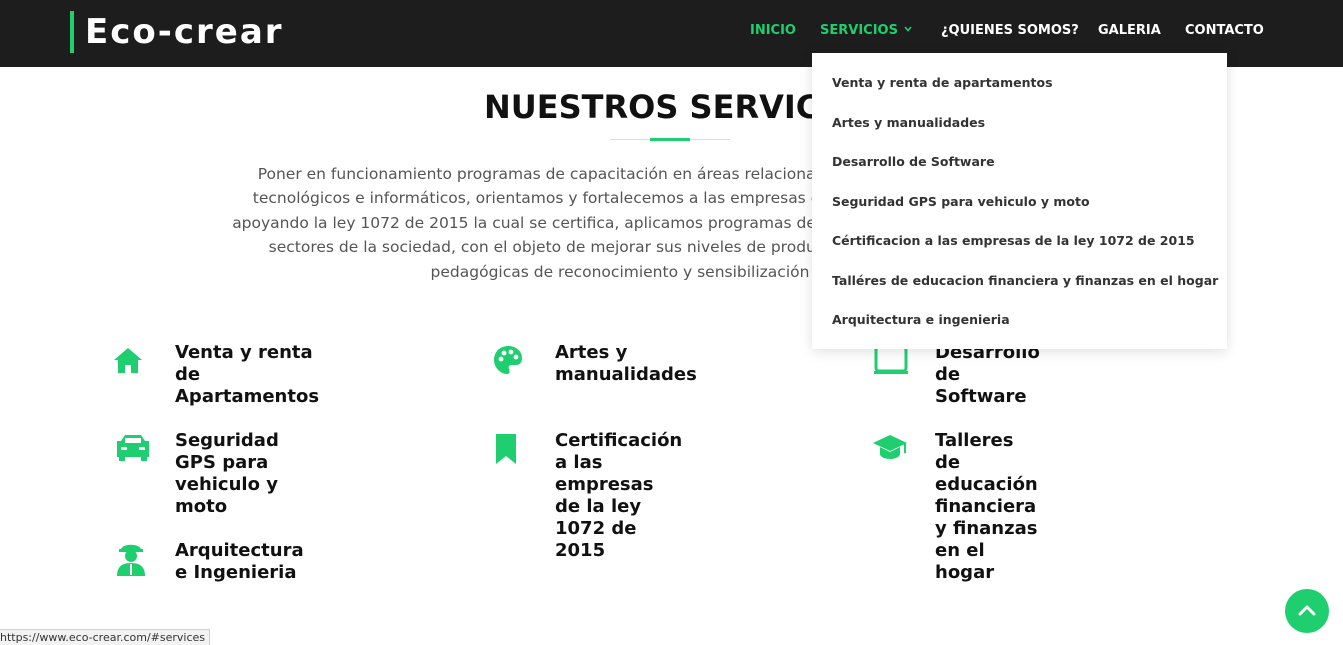 The image size is (1343, 645). I want to click on service-title-line: hogar, so click(965, 572).